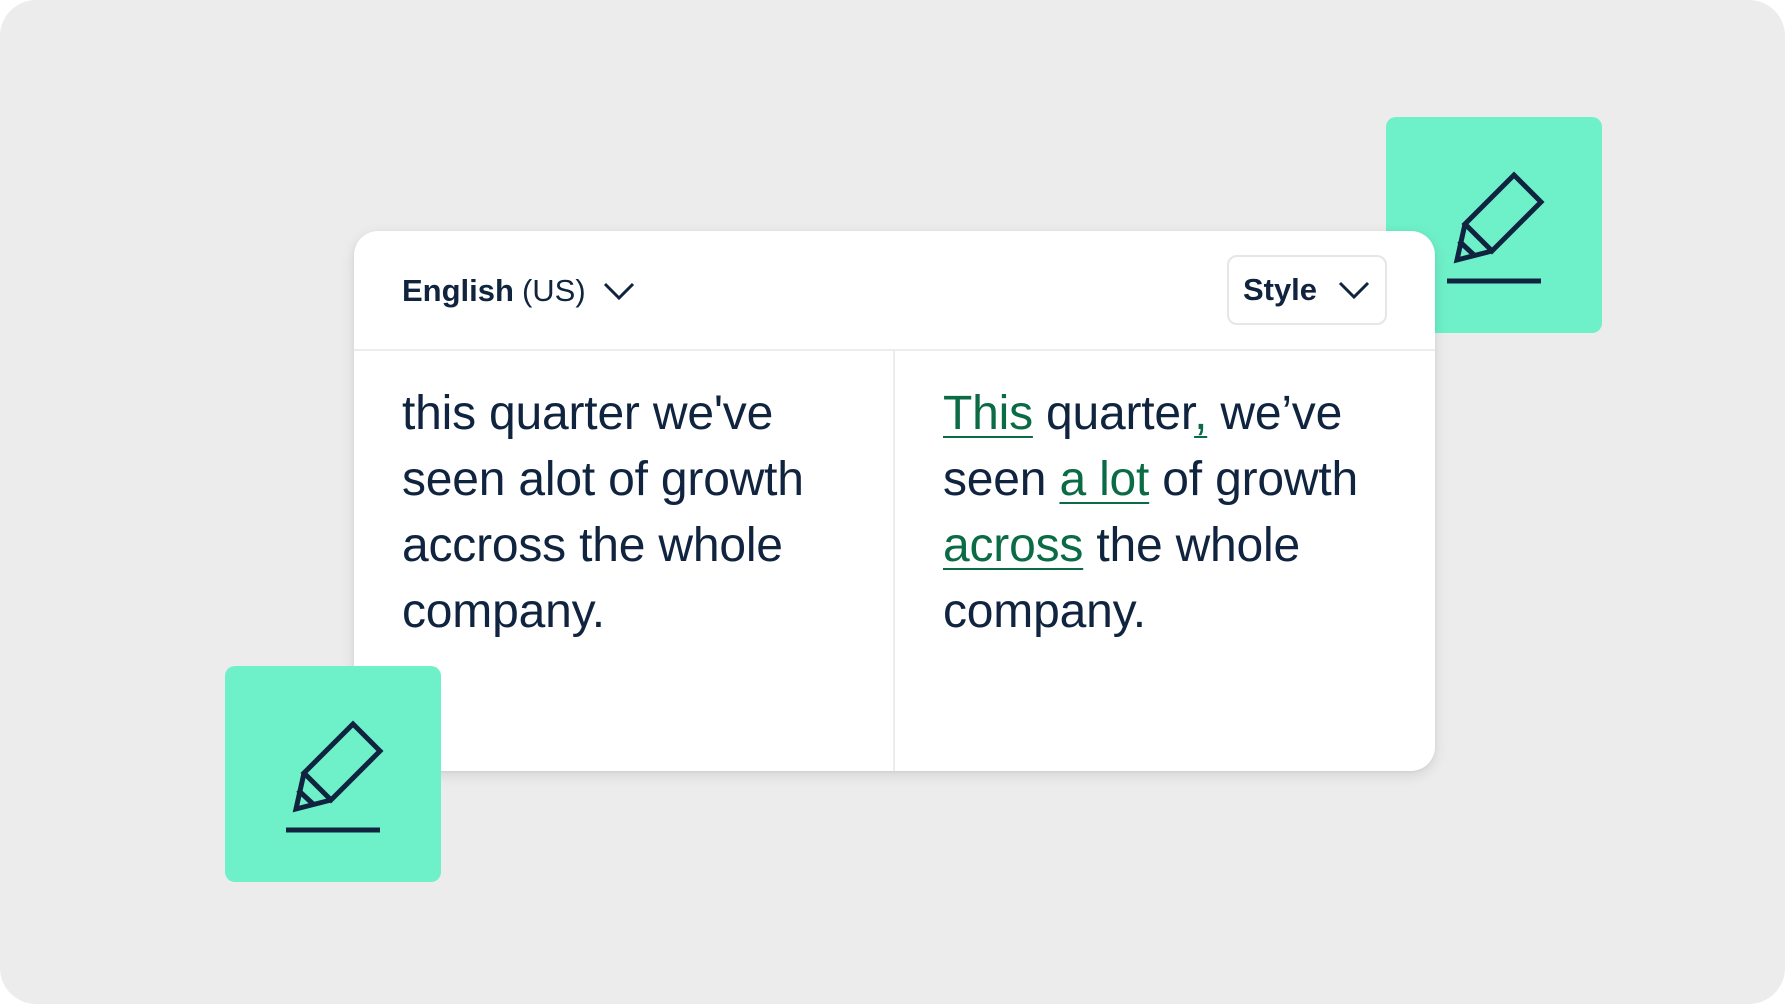  I want to click on original-line: seen alot of growth, so click(603, 479).